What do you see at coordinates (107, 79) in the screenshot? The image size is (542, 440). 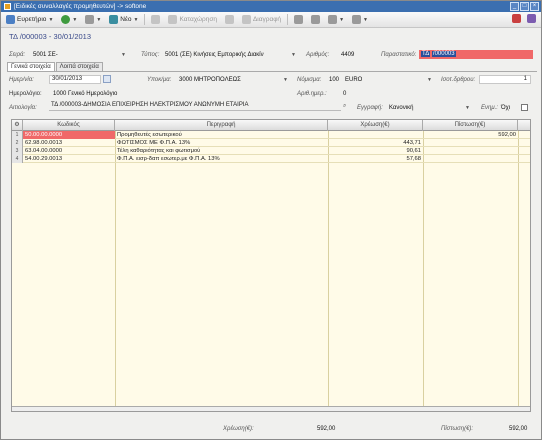 I see `calendar-icon` at bounding box center [107, 79].